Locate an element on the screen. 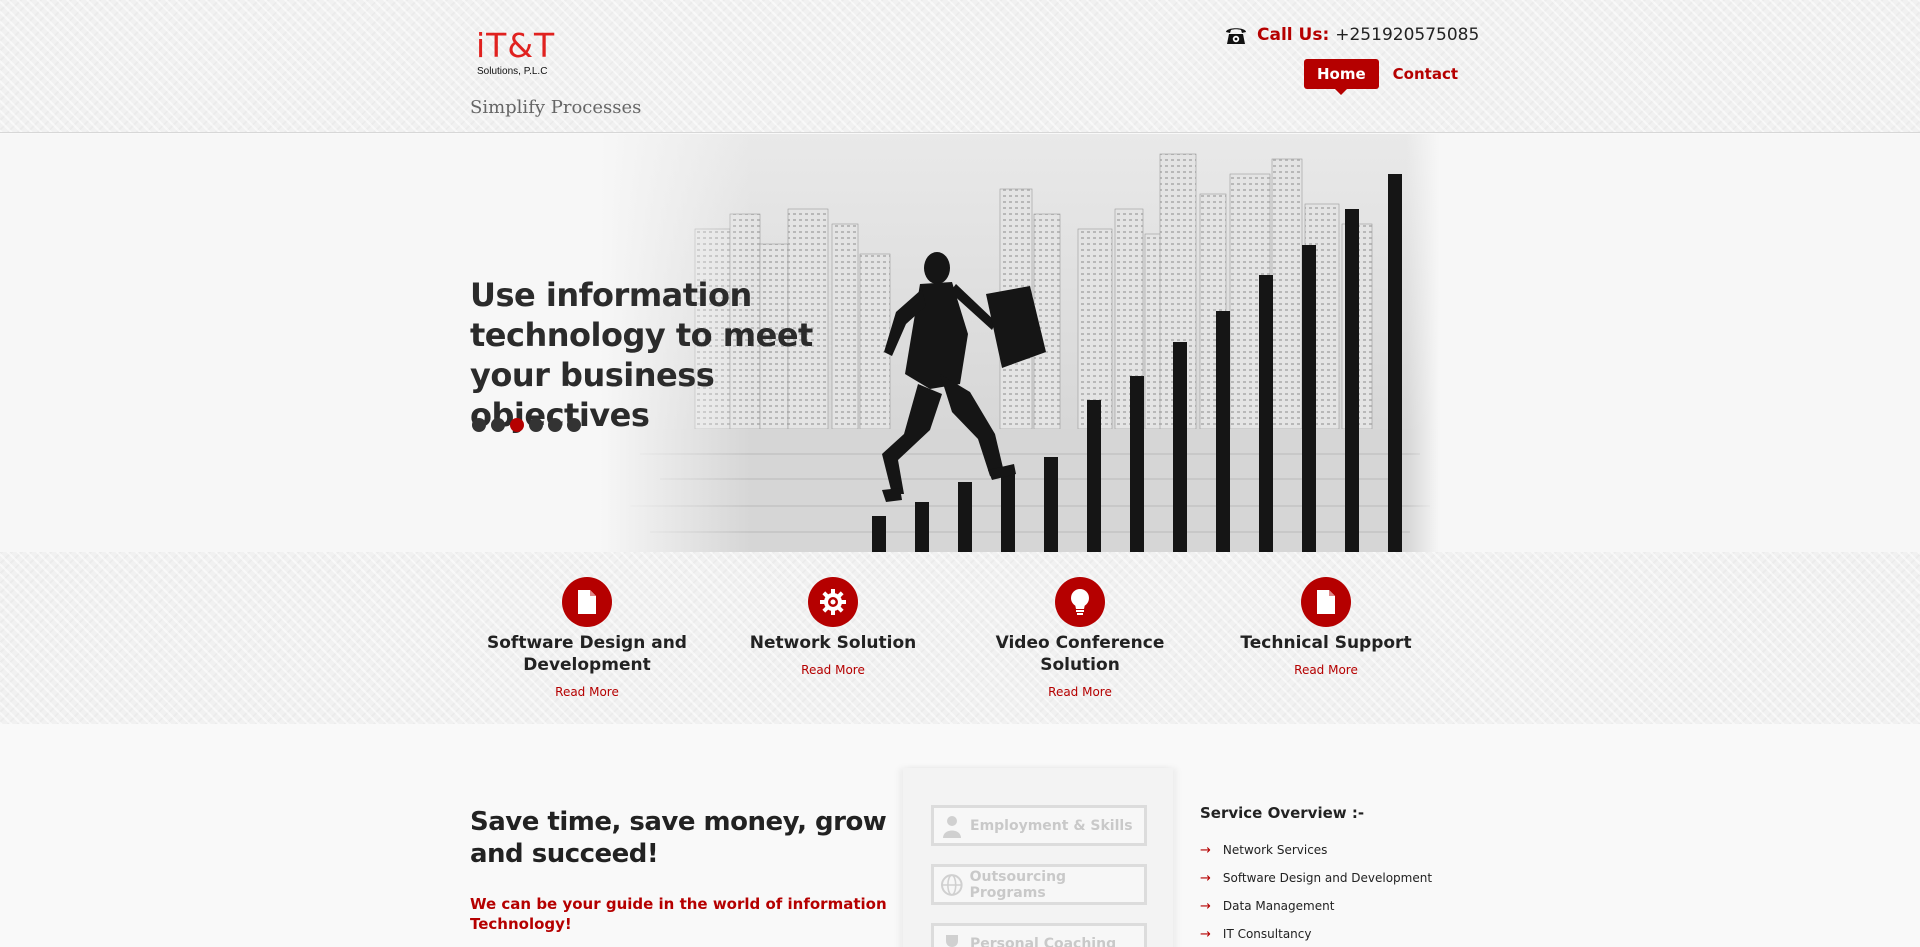 This screenshot has height=947, width=1920. overview-title: Service Overview :- is located at coordinates (1282, 813).